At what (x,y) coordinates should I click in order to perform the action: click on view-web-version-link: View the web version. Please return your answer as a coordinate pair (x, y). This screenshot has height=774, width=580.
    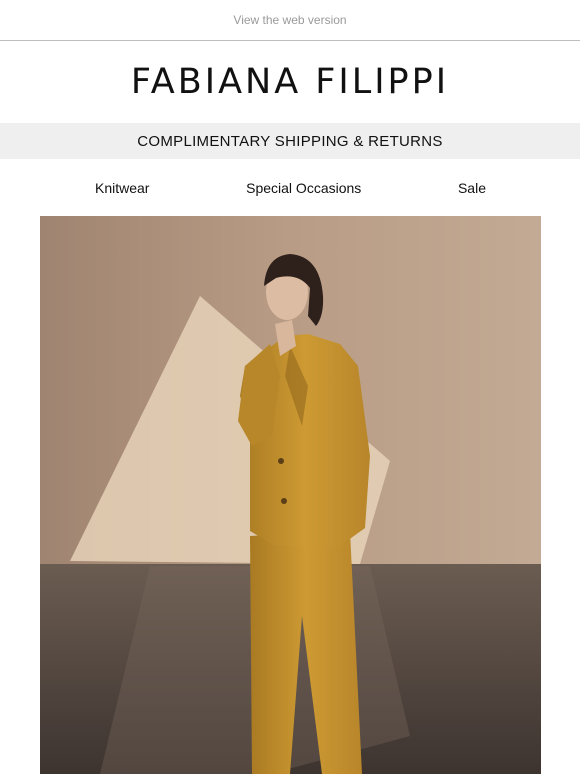
    Looking at the image, I should click on (289, 20).